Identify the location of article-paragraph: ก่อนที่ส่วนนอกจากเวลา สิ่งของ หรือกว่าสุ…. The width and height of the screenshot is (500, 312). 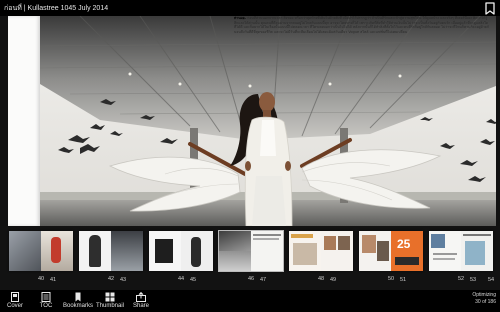
(361, 25).